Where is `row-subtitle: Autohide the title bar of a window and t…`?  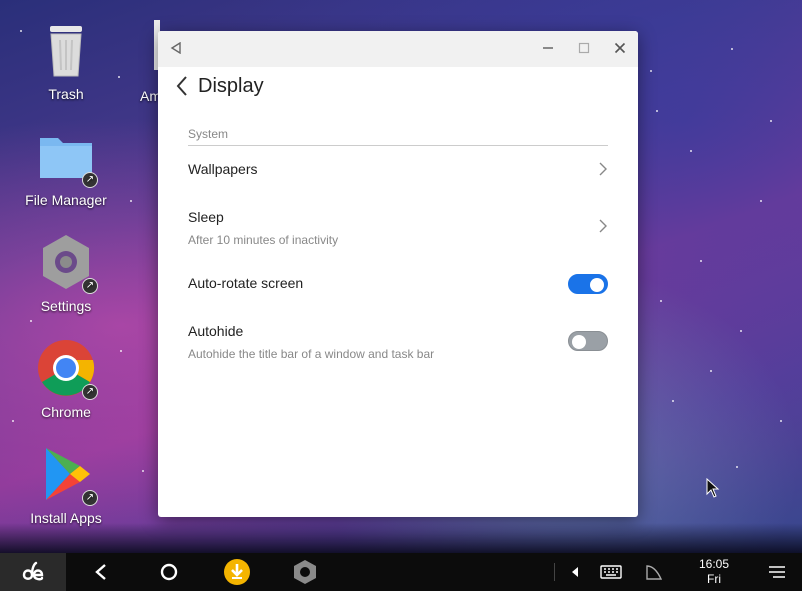 row-subtitle: Autohide the title bar of a window and t… is located at coordinates (311, 354).